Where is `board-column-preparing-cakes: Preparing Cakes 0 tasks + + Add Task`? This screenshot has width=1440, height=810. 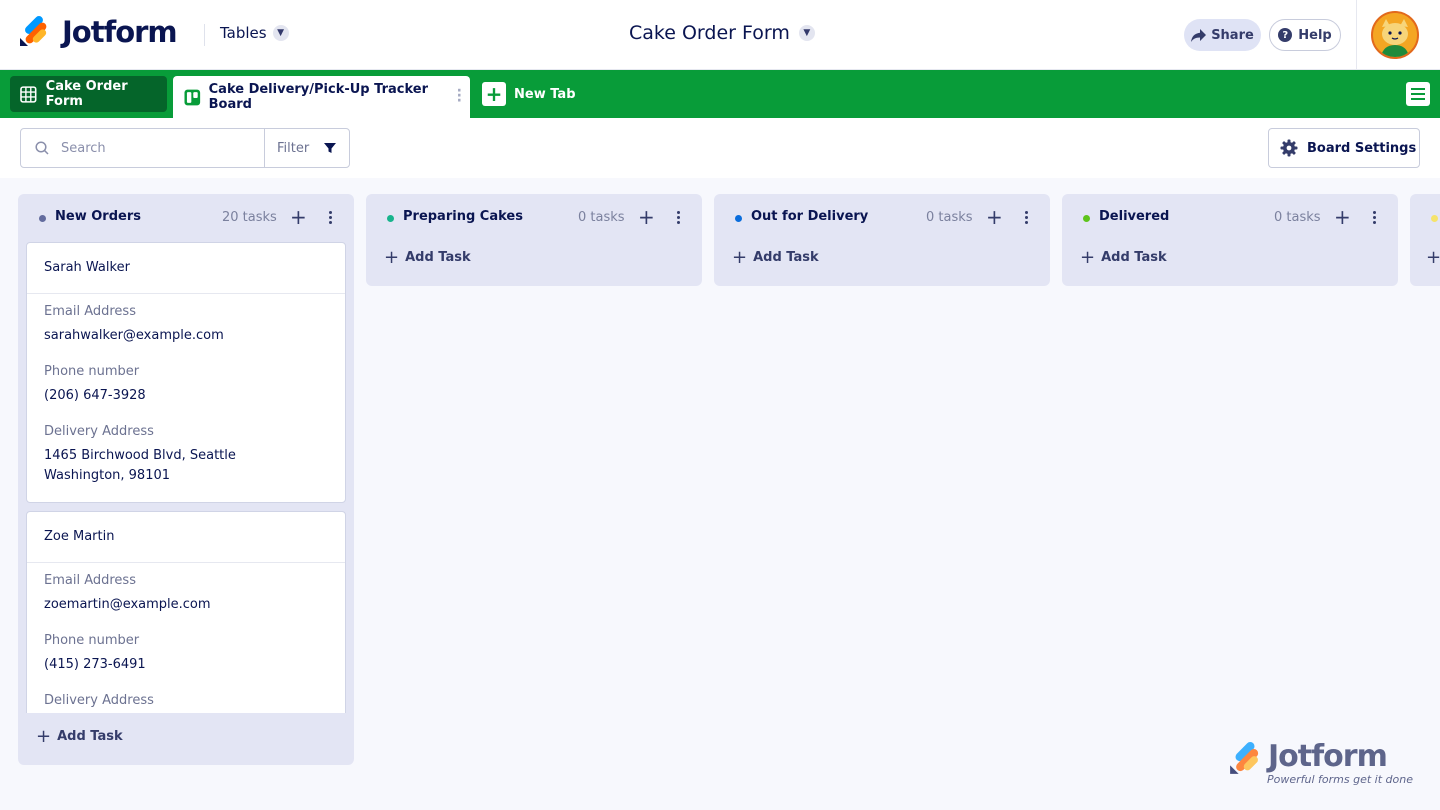
board-column-preparing-cakes: Preparing Cakes 0 tasks + + Add Task is located at coordinates (534, 240).